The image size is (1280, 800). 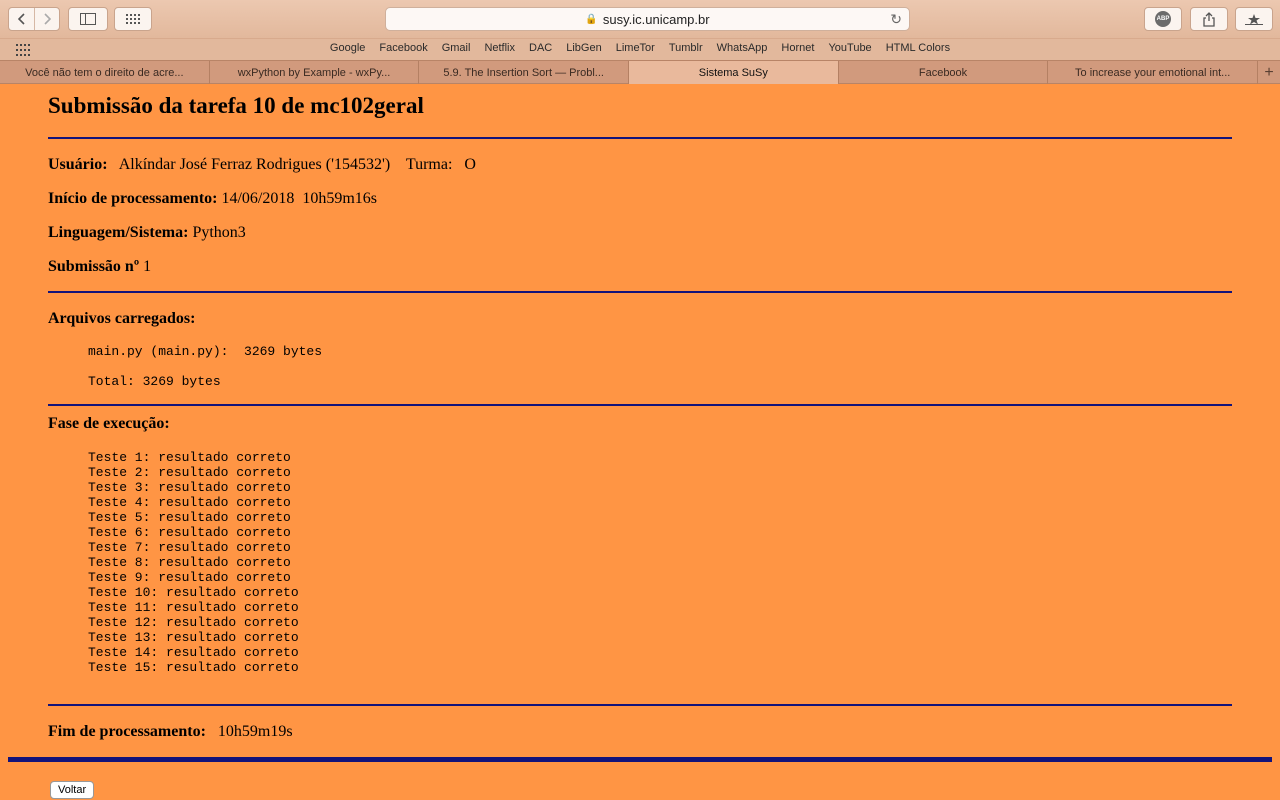 What do you see at coordinates (849, 48) in the screenshot?
I see `favorite-youtube: YouTube` at bounding box center [849, 48].